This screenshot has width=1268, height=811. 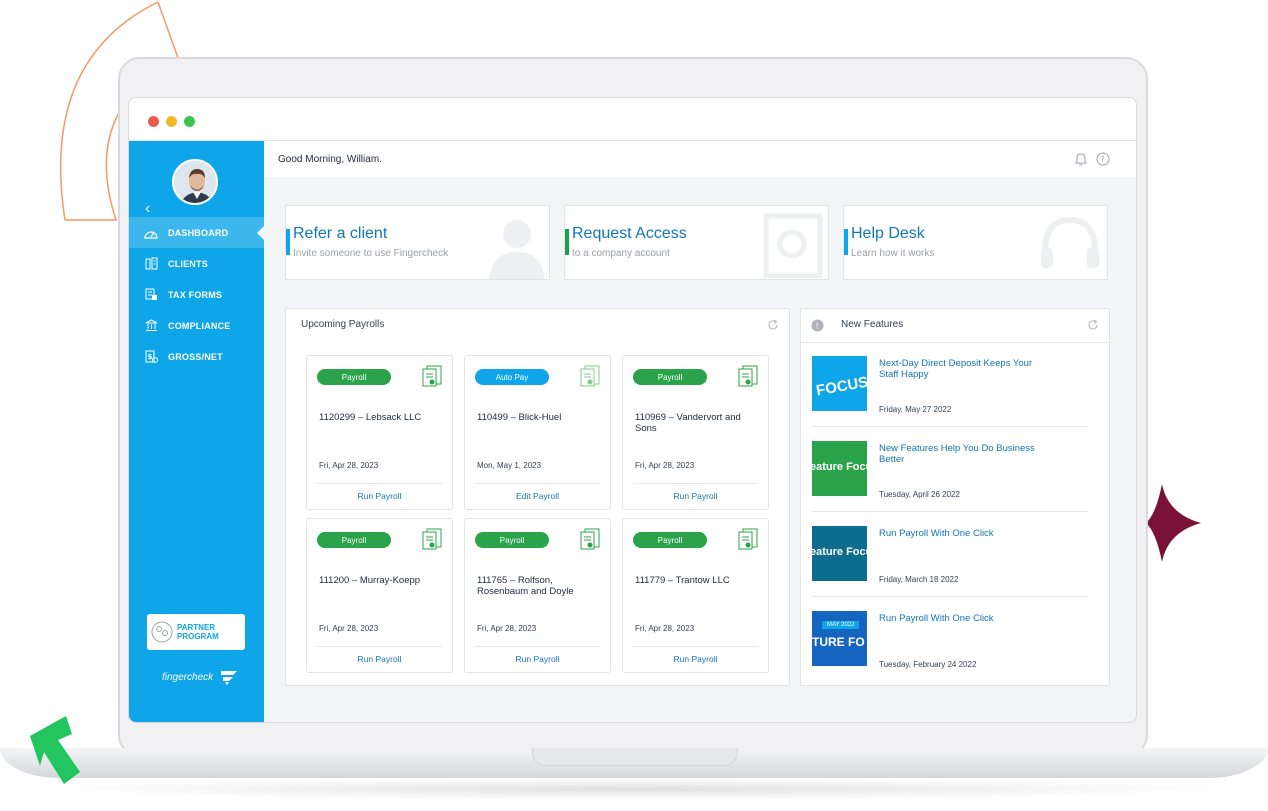 I want to click on greeting-text: Good Morning, William., so click(x=330, y=159).